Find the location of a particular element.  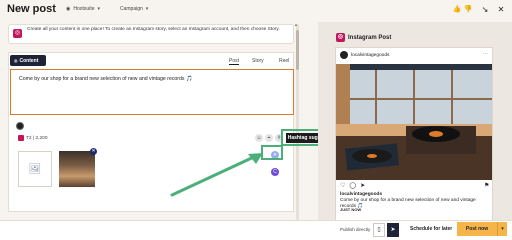

publish-label: Publish directly is located at coordinates (355, 229).